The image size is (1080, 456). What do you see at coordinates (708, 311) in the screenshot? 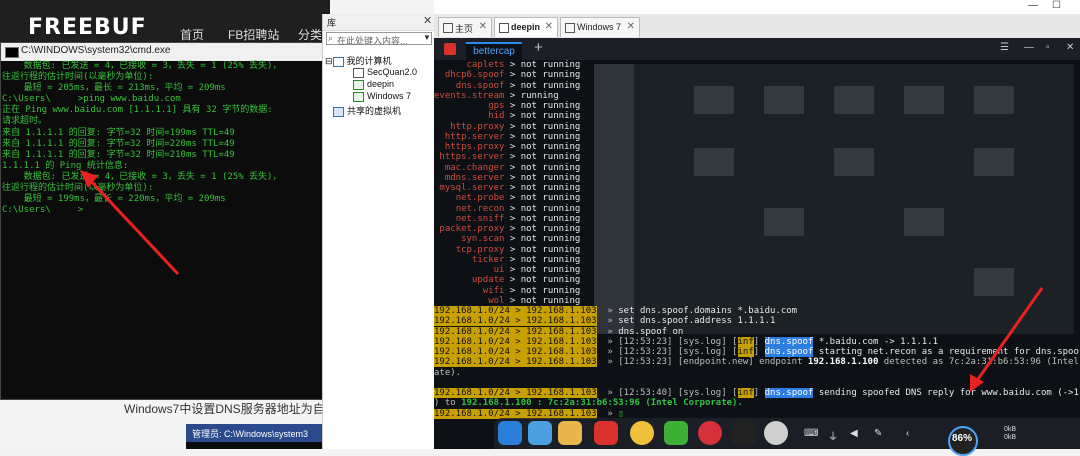
I see `command: set dns.spoof.domains *.baidu.com` at bounding box center [708, 311].